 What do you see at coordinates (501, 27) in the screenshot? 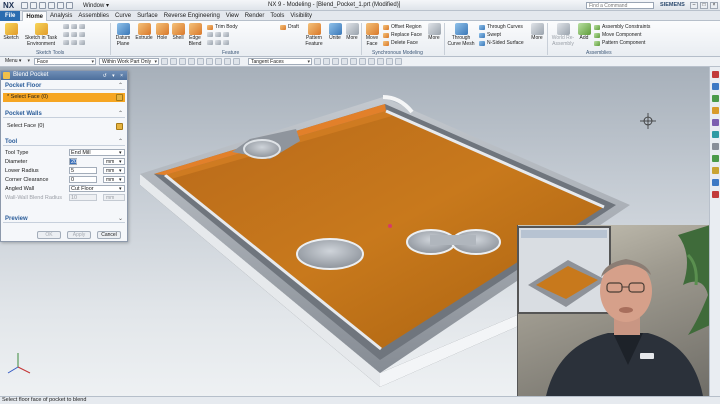
I see `through-curves-button: Through Curves` at bounding box center [501, 27].